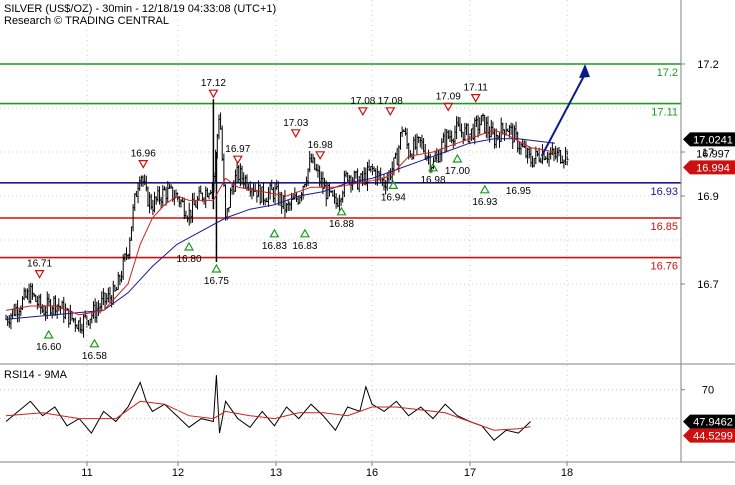 This screenshot has height=485, width=735. What do you see at coordinates (341, 224) in the screenshot?
I see `low-label: 16.88` at bounding box center [341, 224].